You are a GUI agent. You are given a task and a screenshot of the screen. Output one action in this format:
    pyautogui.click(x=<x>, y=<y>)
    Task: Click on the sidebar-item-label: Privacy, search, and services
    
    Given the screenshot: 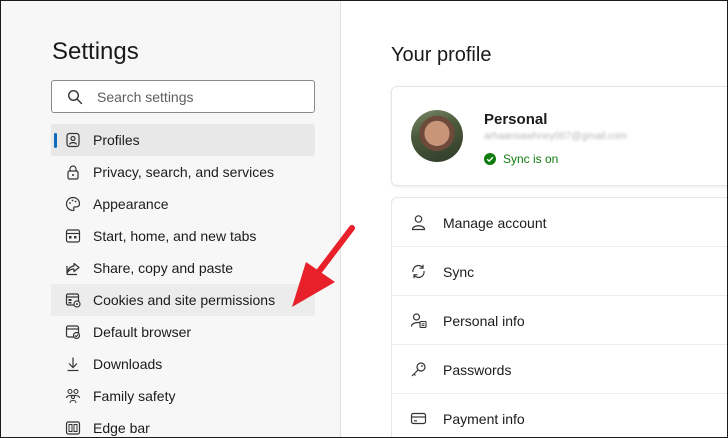 What is the action you would take?
    pyautogui.click(x=184, y=172)
    